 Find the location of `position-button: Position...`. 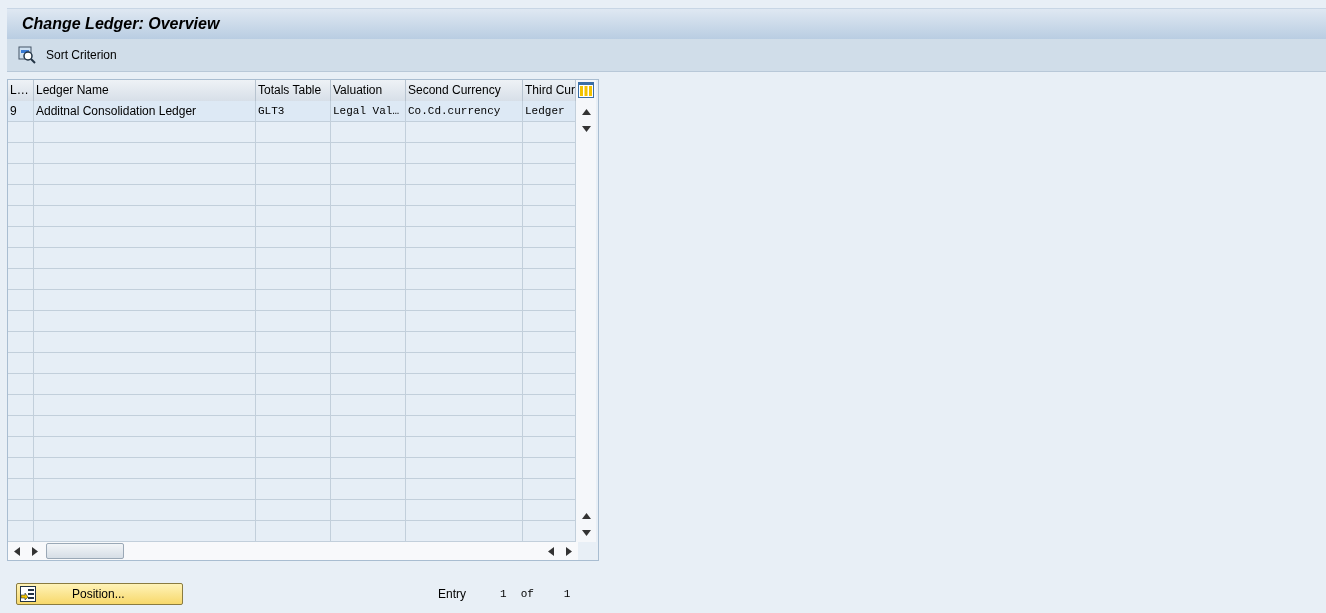

position-button: Position... is located at coordinates (99, 594).